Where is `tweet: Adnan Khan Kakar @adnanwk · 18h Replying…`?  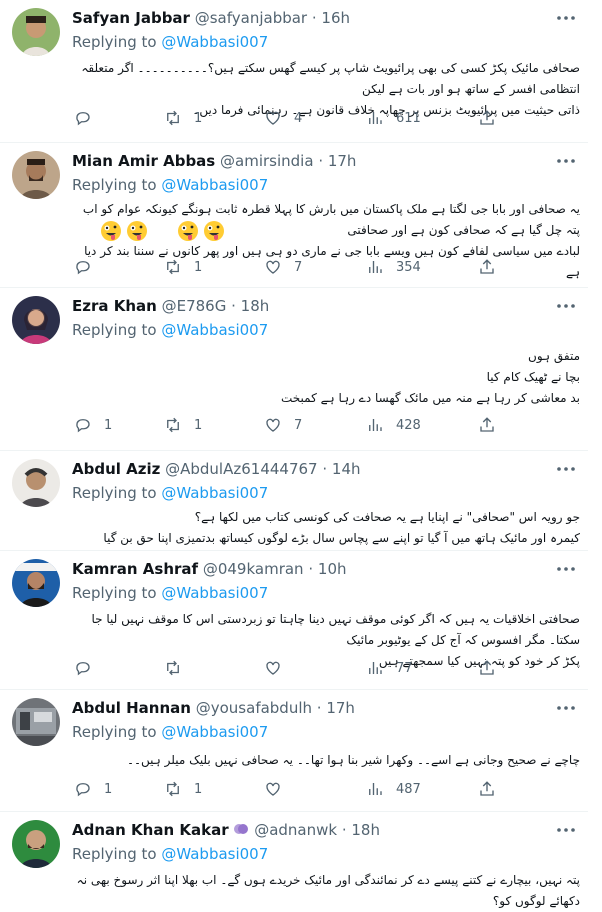
tweet: Adnan Khan Kakar @adnanwk · 18h Replying… is located at coordinates (294, 860).